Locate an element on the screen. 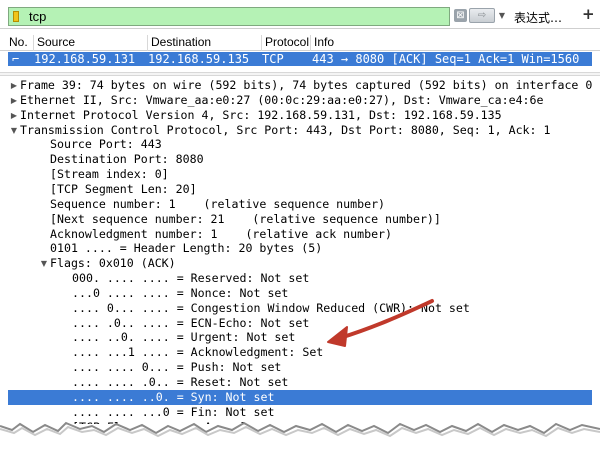  detail-tree-row-text: .... ...1 .... = Acknowledgment: Set is located at coordinates (198, 352).